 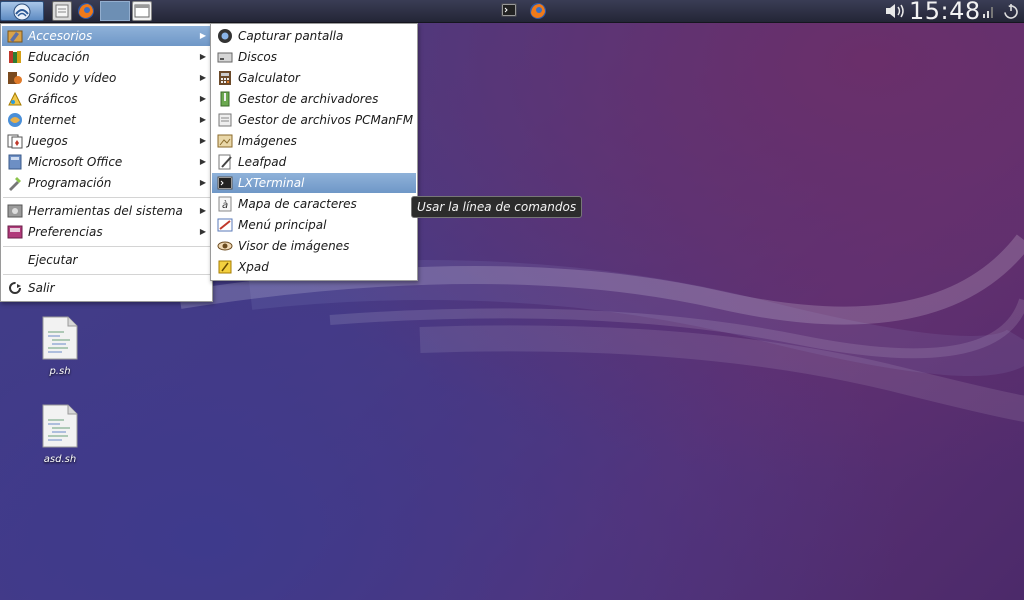 What do you see at coordinates (258, 57) in the screenshot?
I see `menu-item-label: Discos` at bounding box center [258, 57].